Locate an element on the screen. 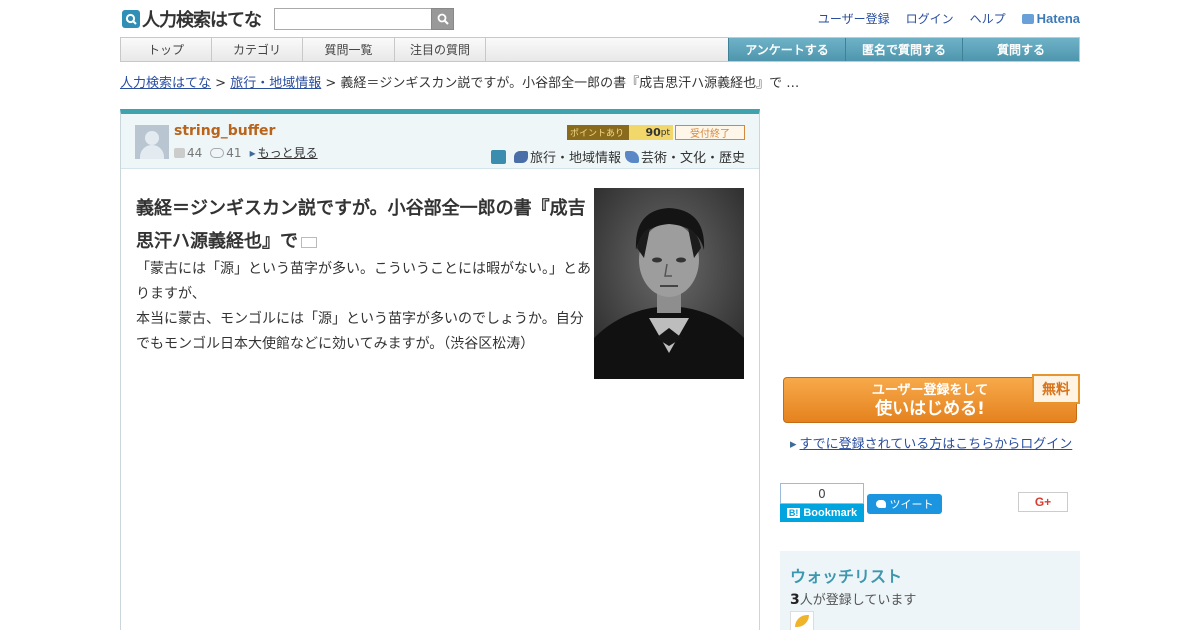 Image resolution: width=1200 pixels, height=630 pixels. username: string_buffer is located at coordinates (224, 131).